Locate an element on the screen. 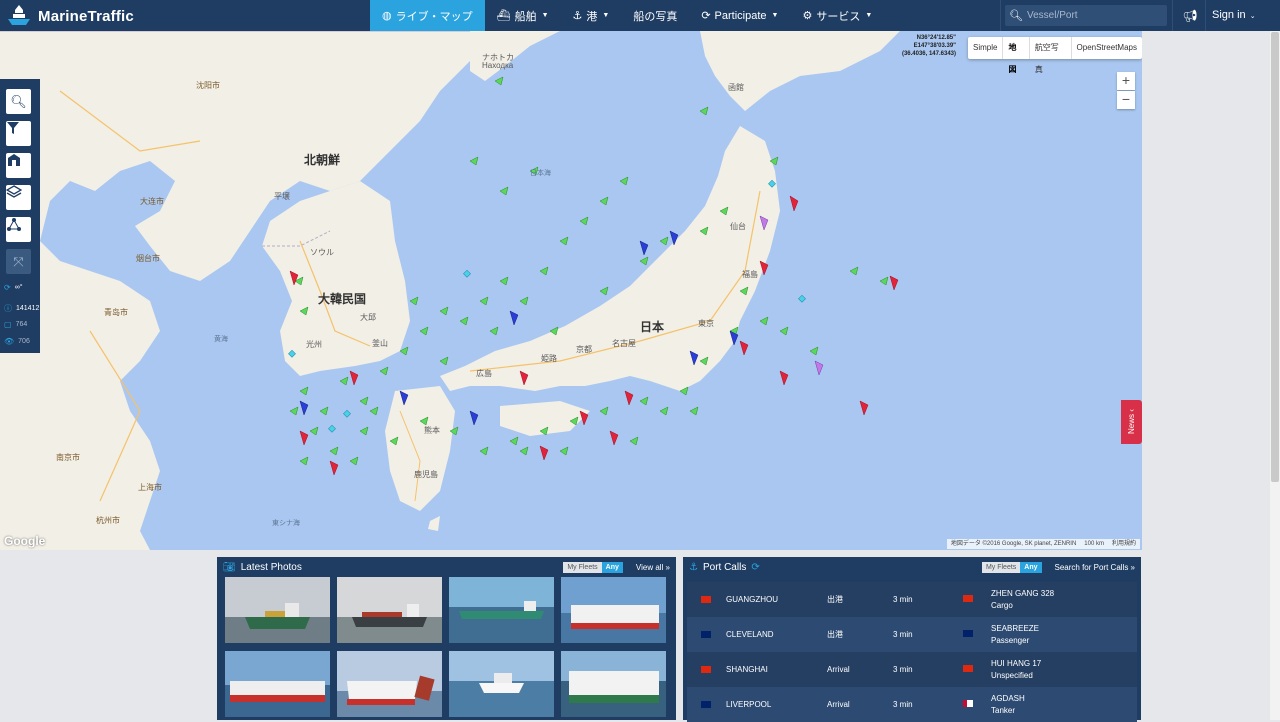 The height and width of the screenshot is (722, 1280). map-type-osm: OpenStreetMaps is located at coordinates (1107, 48).